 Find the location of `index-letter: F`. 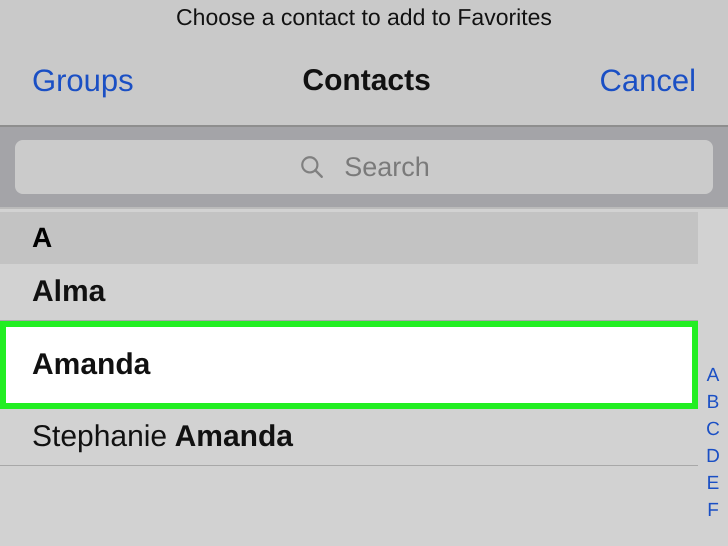

index-letter: F is located at coordinates (713, 510).